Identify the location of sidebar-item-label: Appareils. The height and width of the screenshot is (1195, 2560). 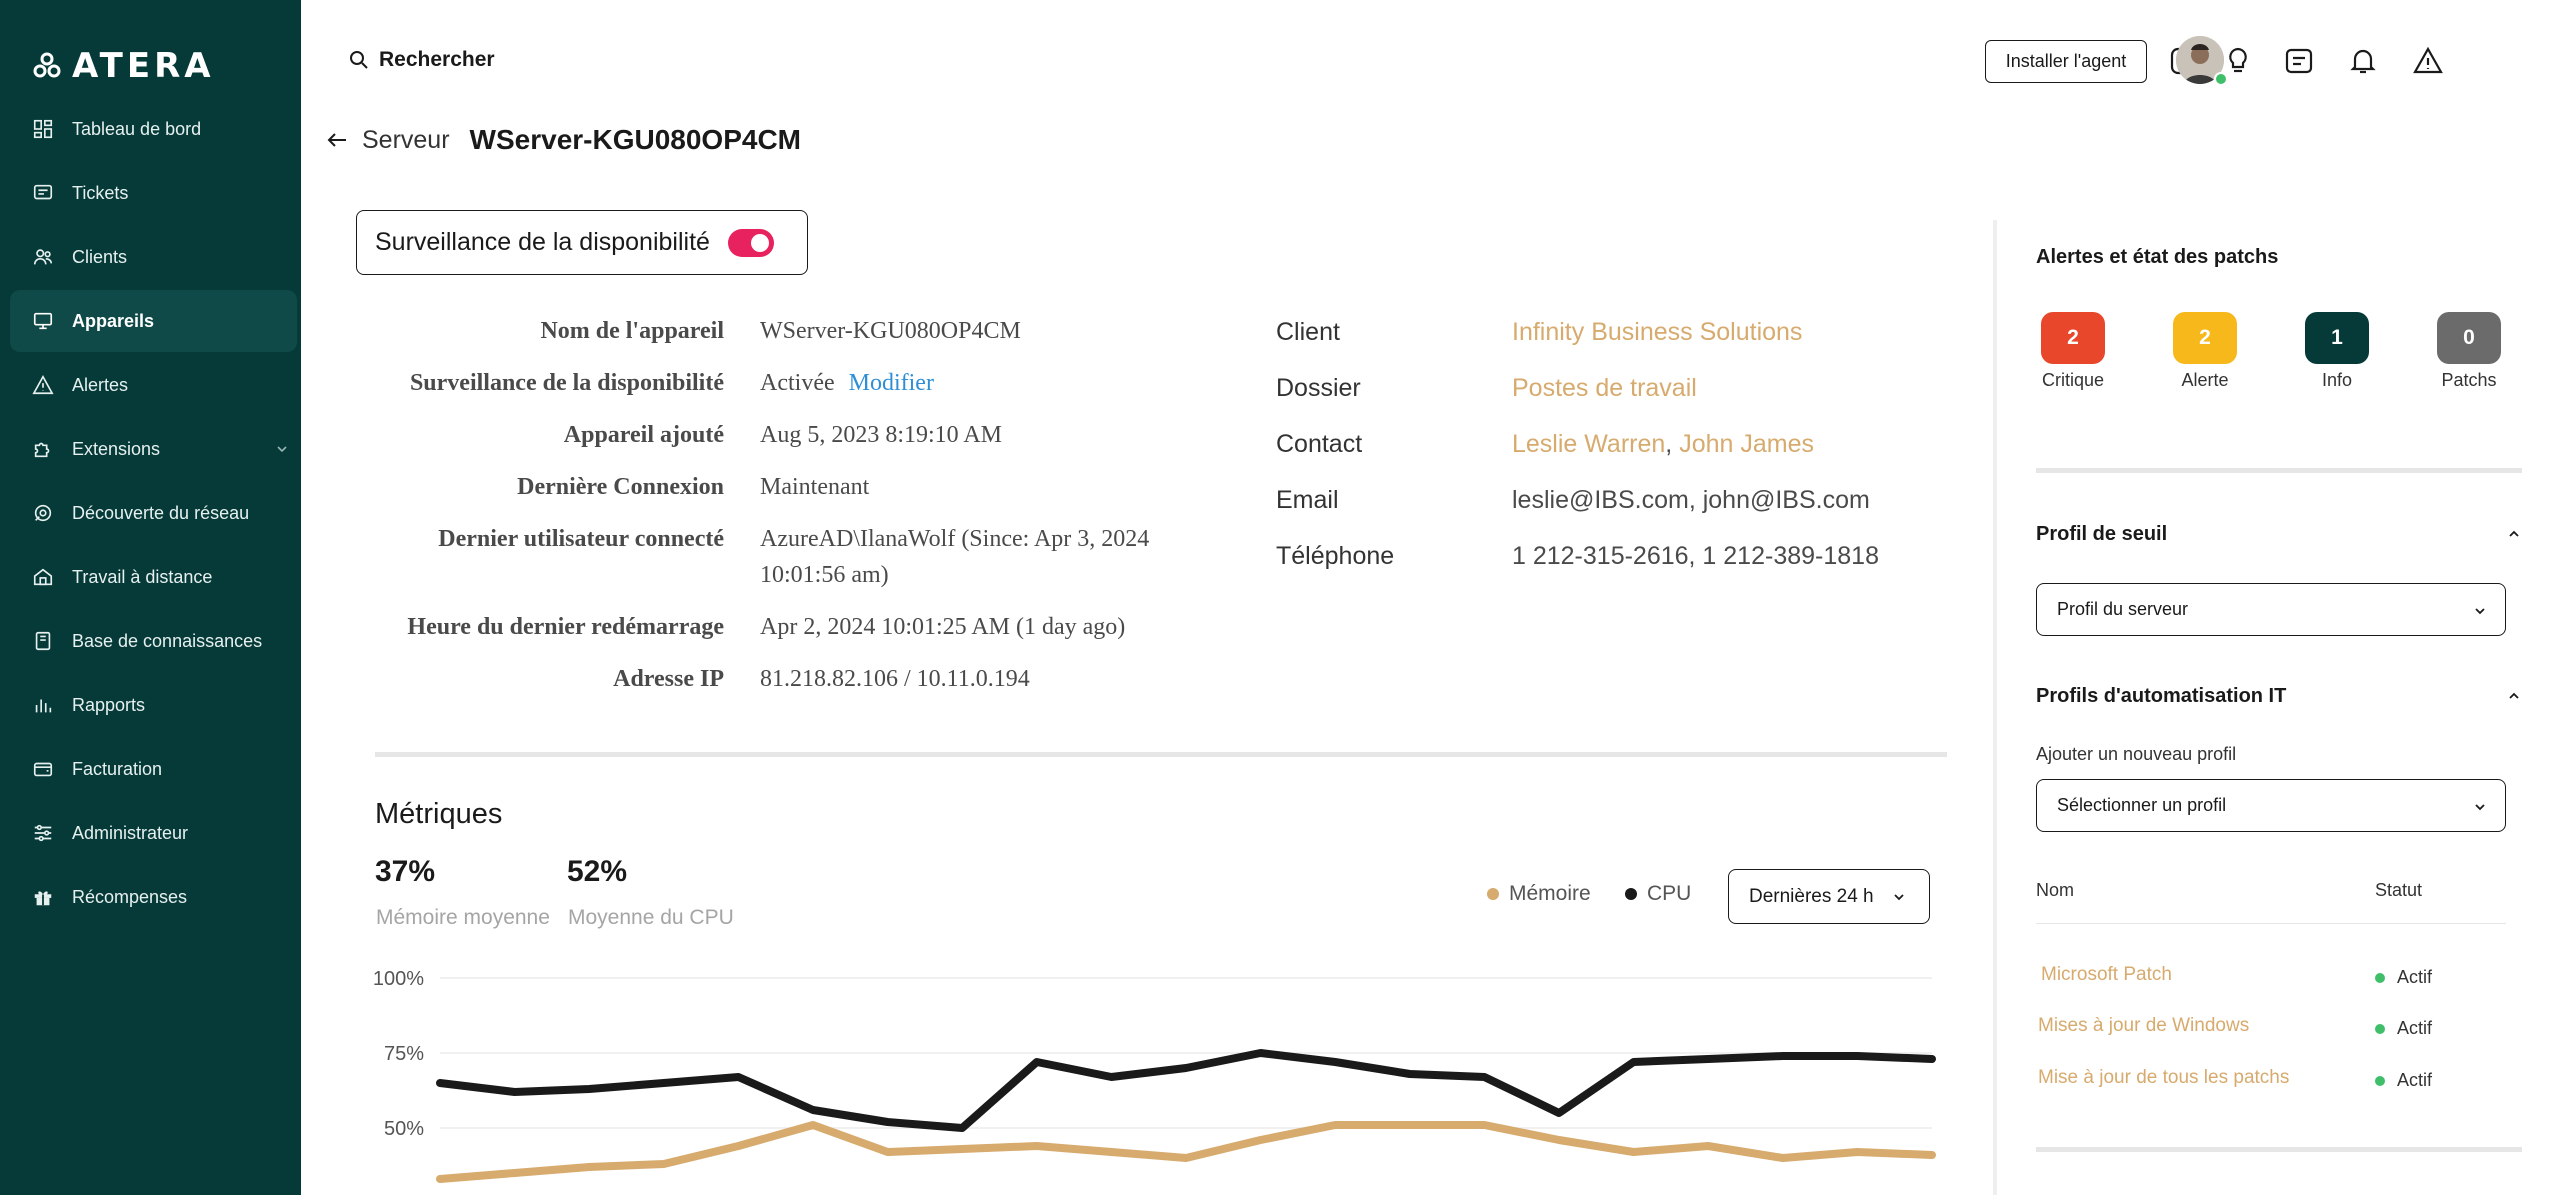
(113, 320).